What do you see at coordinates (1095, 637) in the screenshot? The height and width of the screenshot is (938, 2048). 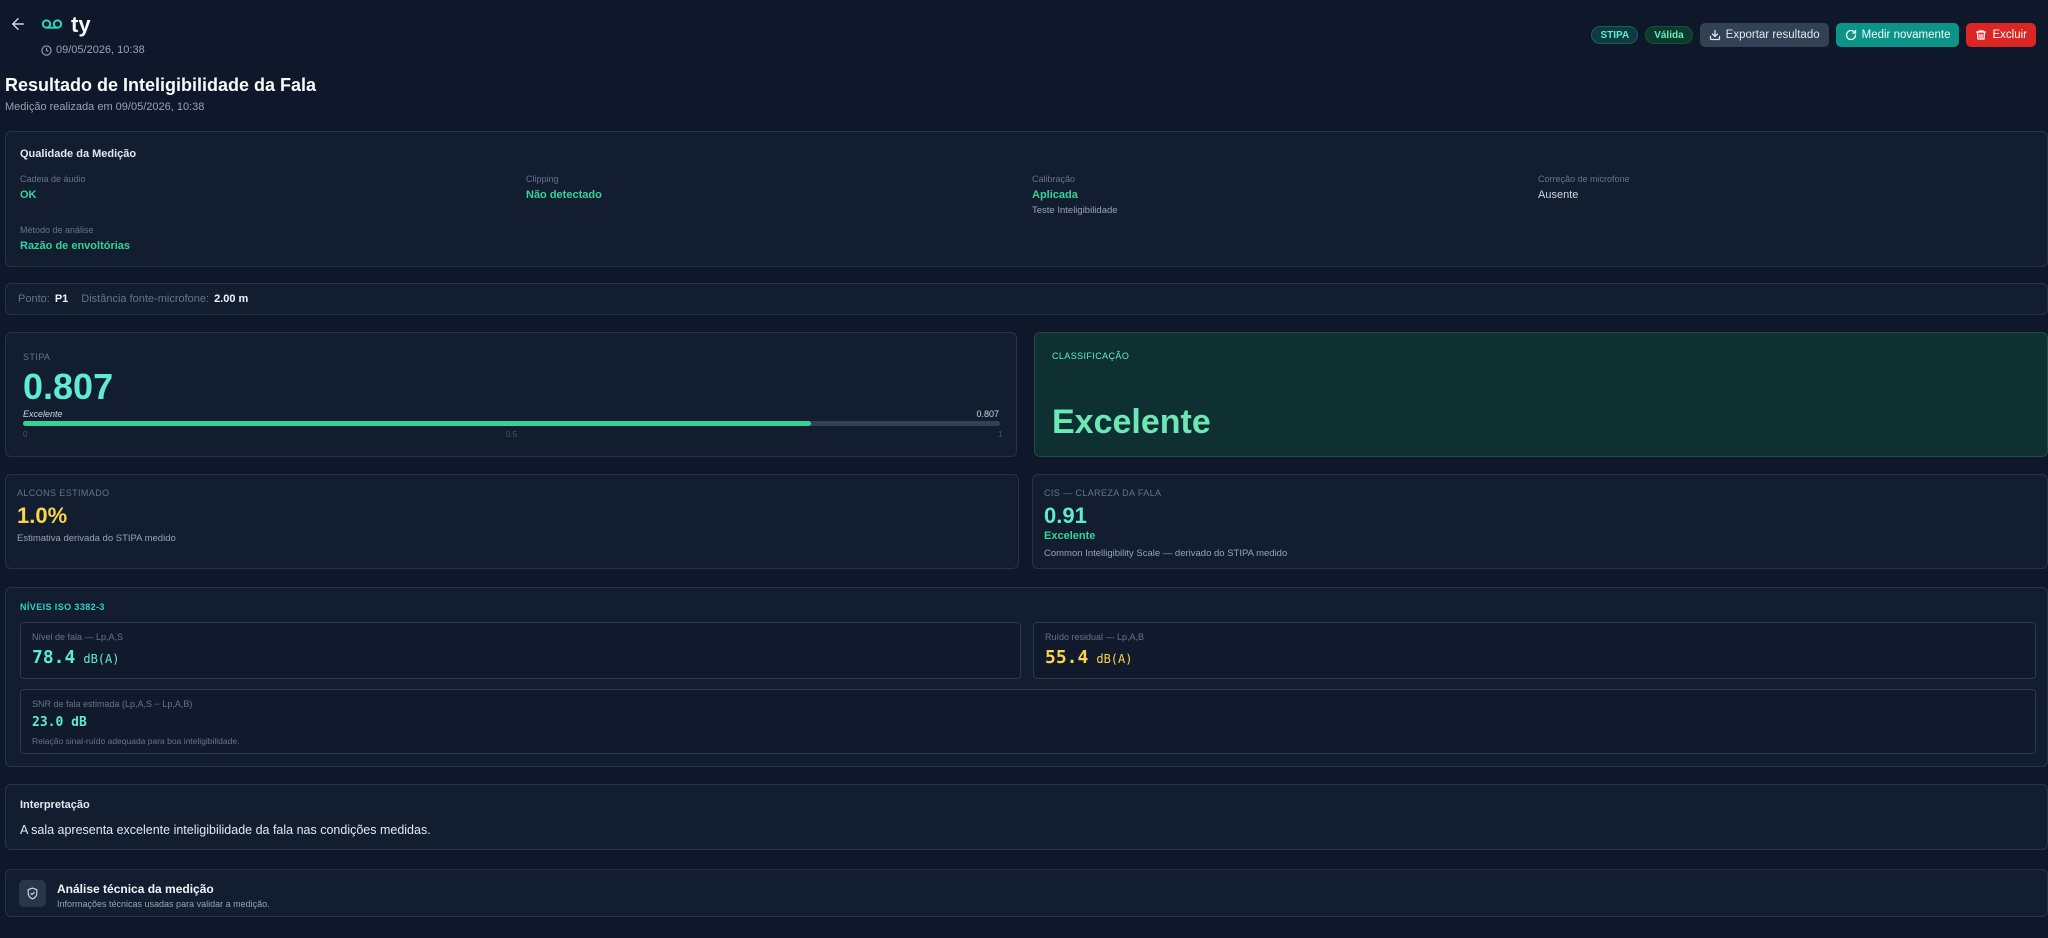 I see `noise-level-label: Ruído residual — Lp,A,B` at bounding box center [1095, 637].